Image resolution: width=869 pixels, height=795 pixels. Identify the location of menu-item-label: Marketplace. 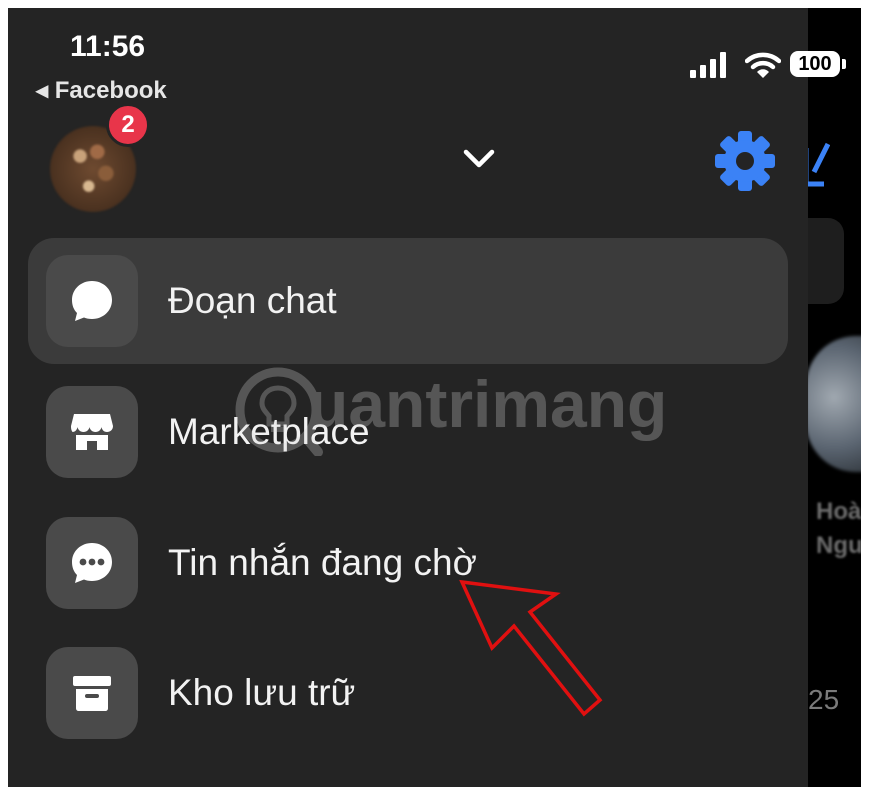
(269, 431).